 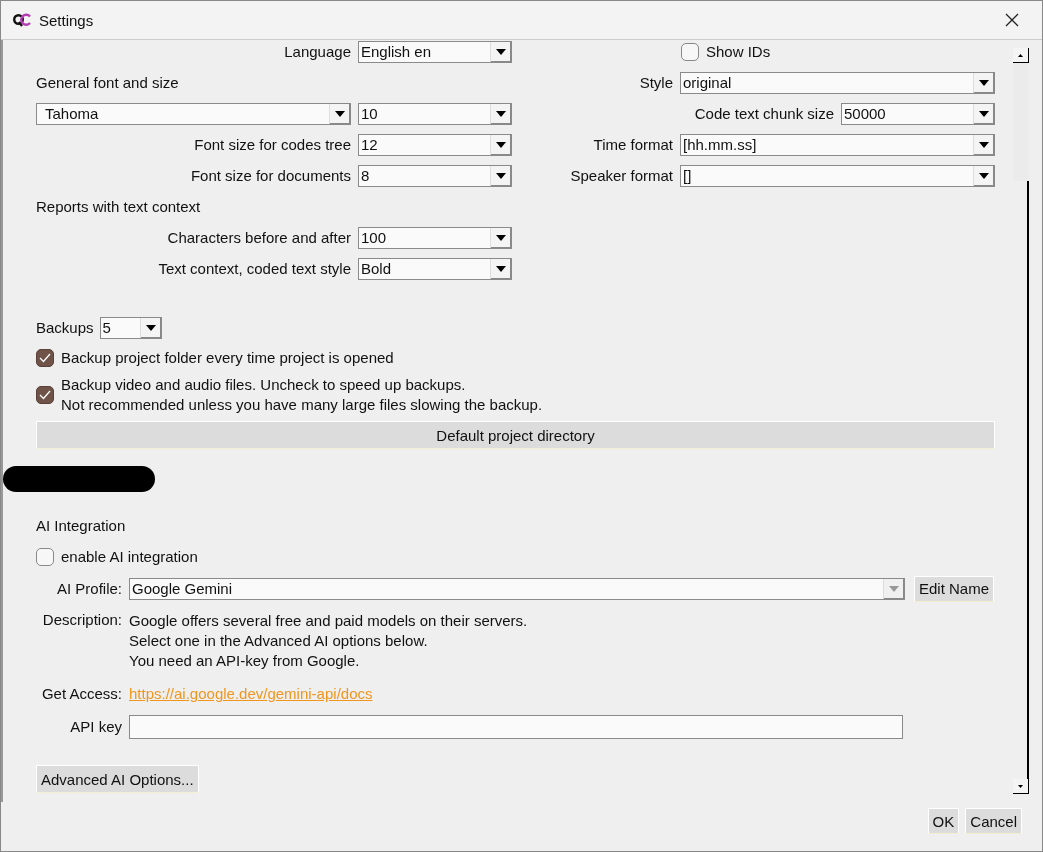 What do you see at coordinates (130, 327) in the screenshot?
I see `dropdown: 5` at bounding box center [130, 327].